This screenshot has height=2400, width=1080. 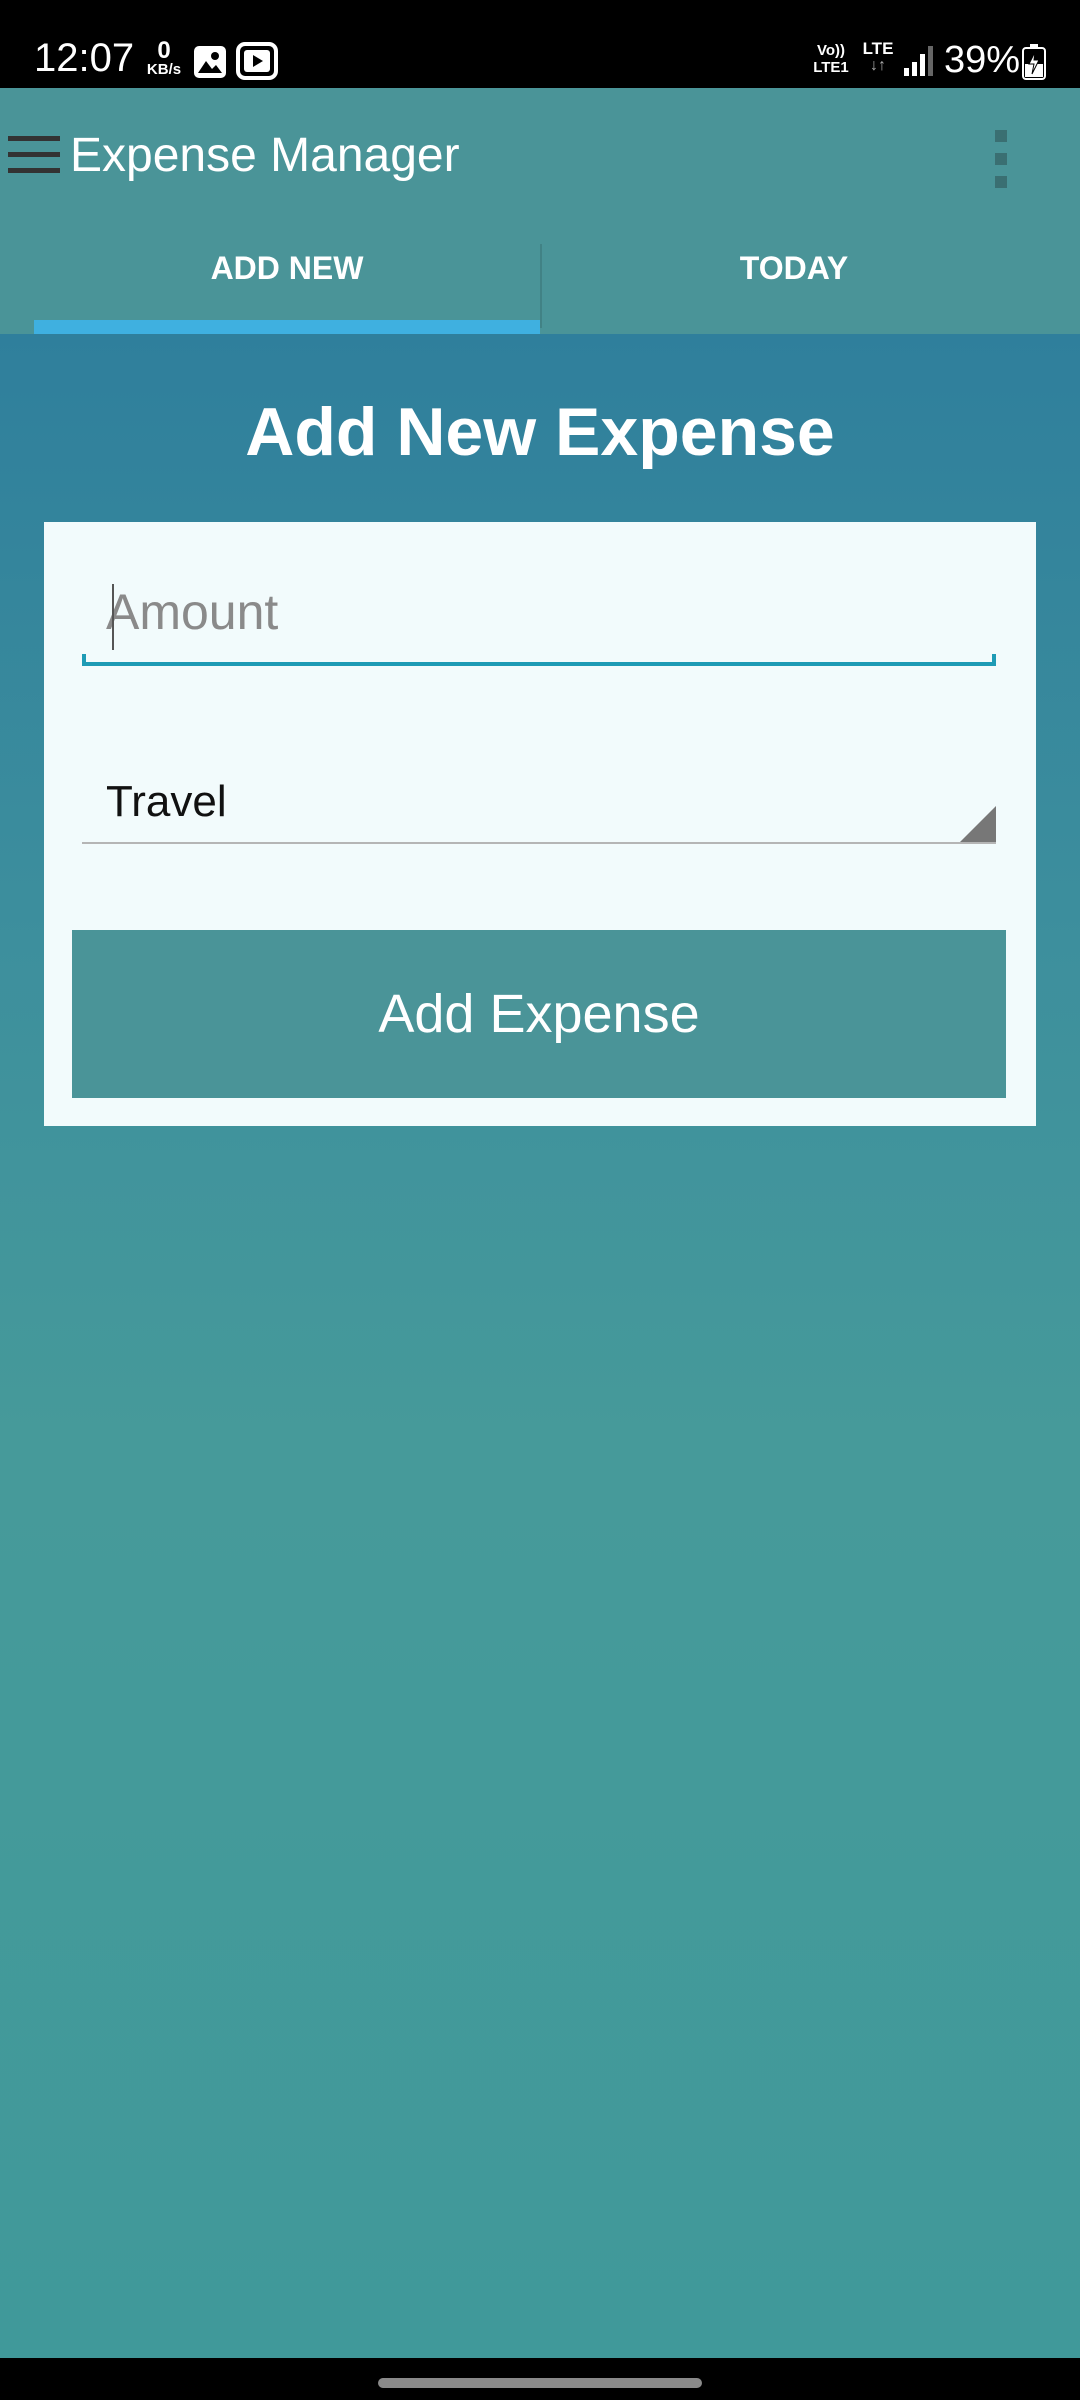 What do you see at coordinates (878, 48) in the screenshot?
I see `network-type-label: LTE` at bounding box center [878, 48].